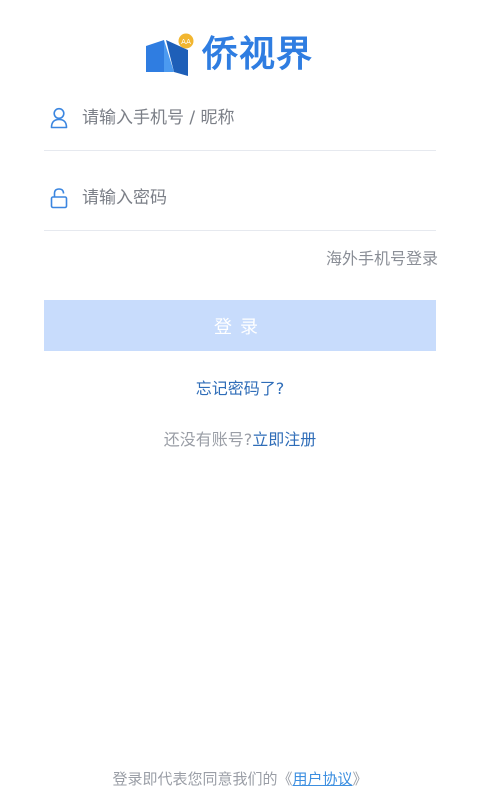  Describe the element at coordinates (252, 198) in the screenshot. I see `password-input` at that location.